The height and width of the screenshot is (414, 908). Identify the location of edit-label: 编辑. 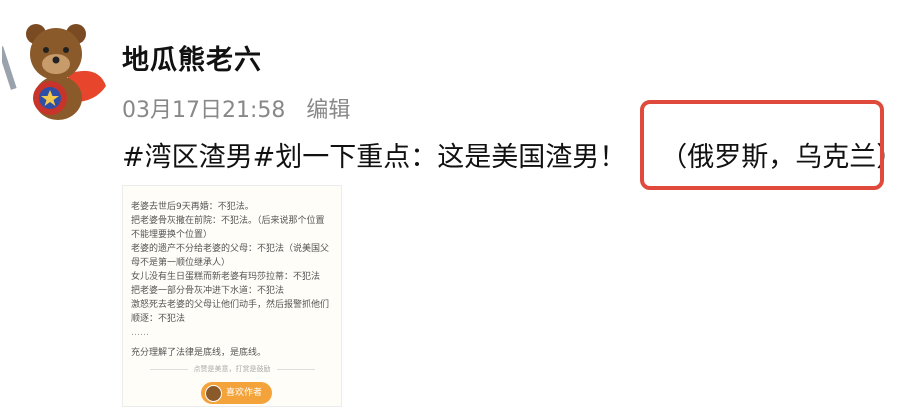
(328, 110).